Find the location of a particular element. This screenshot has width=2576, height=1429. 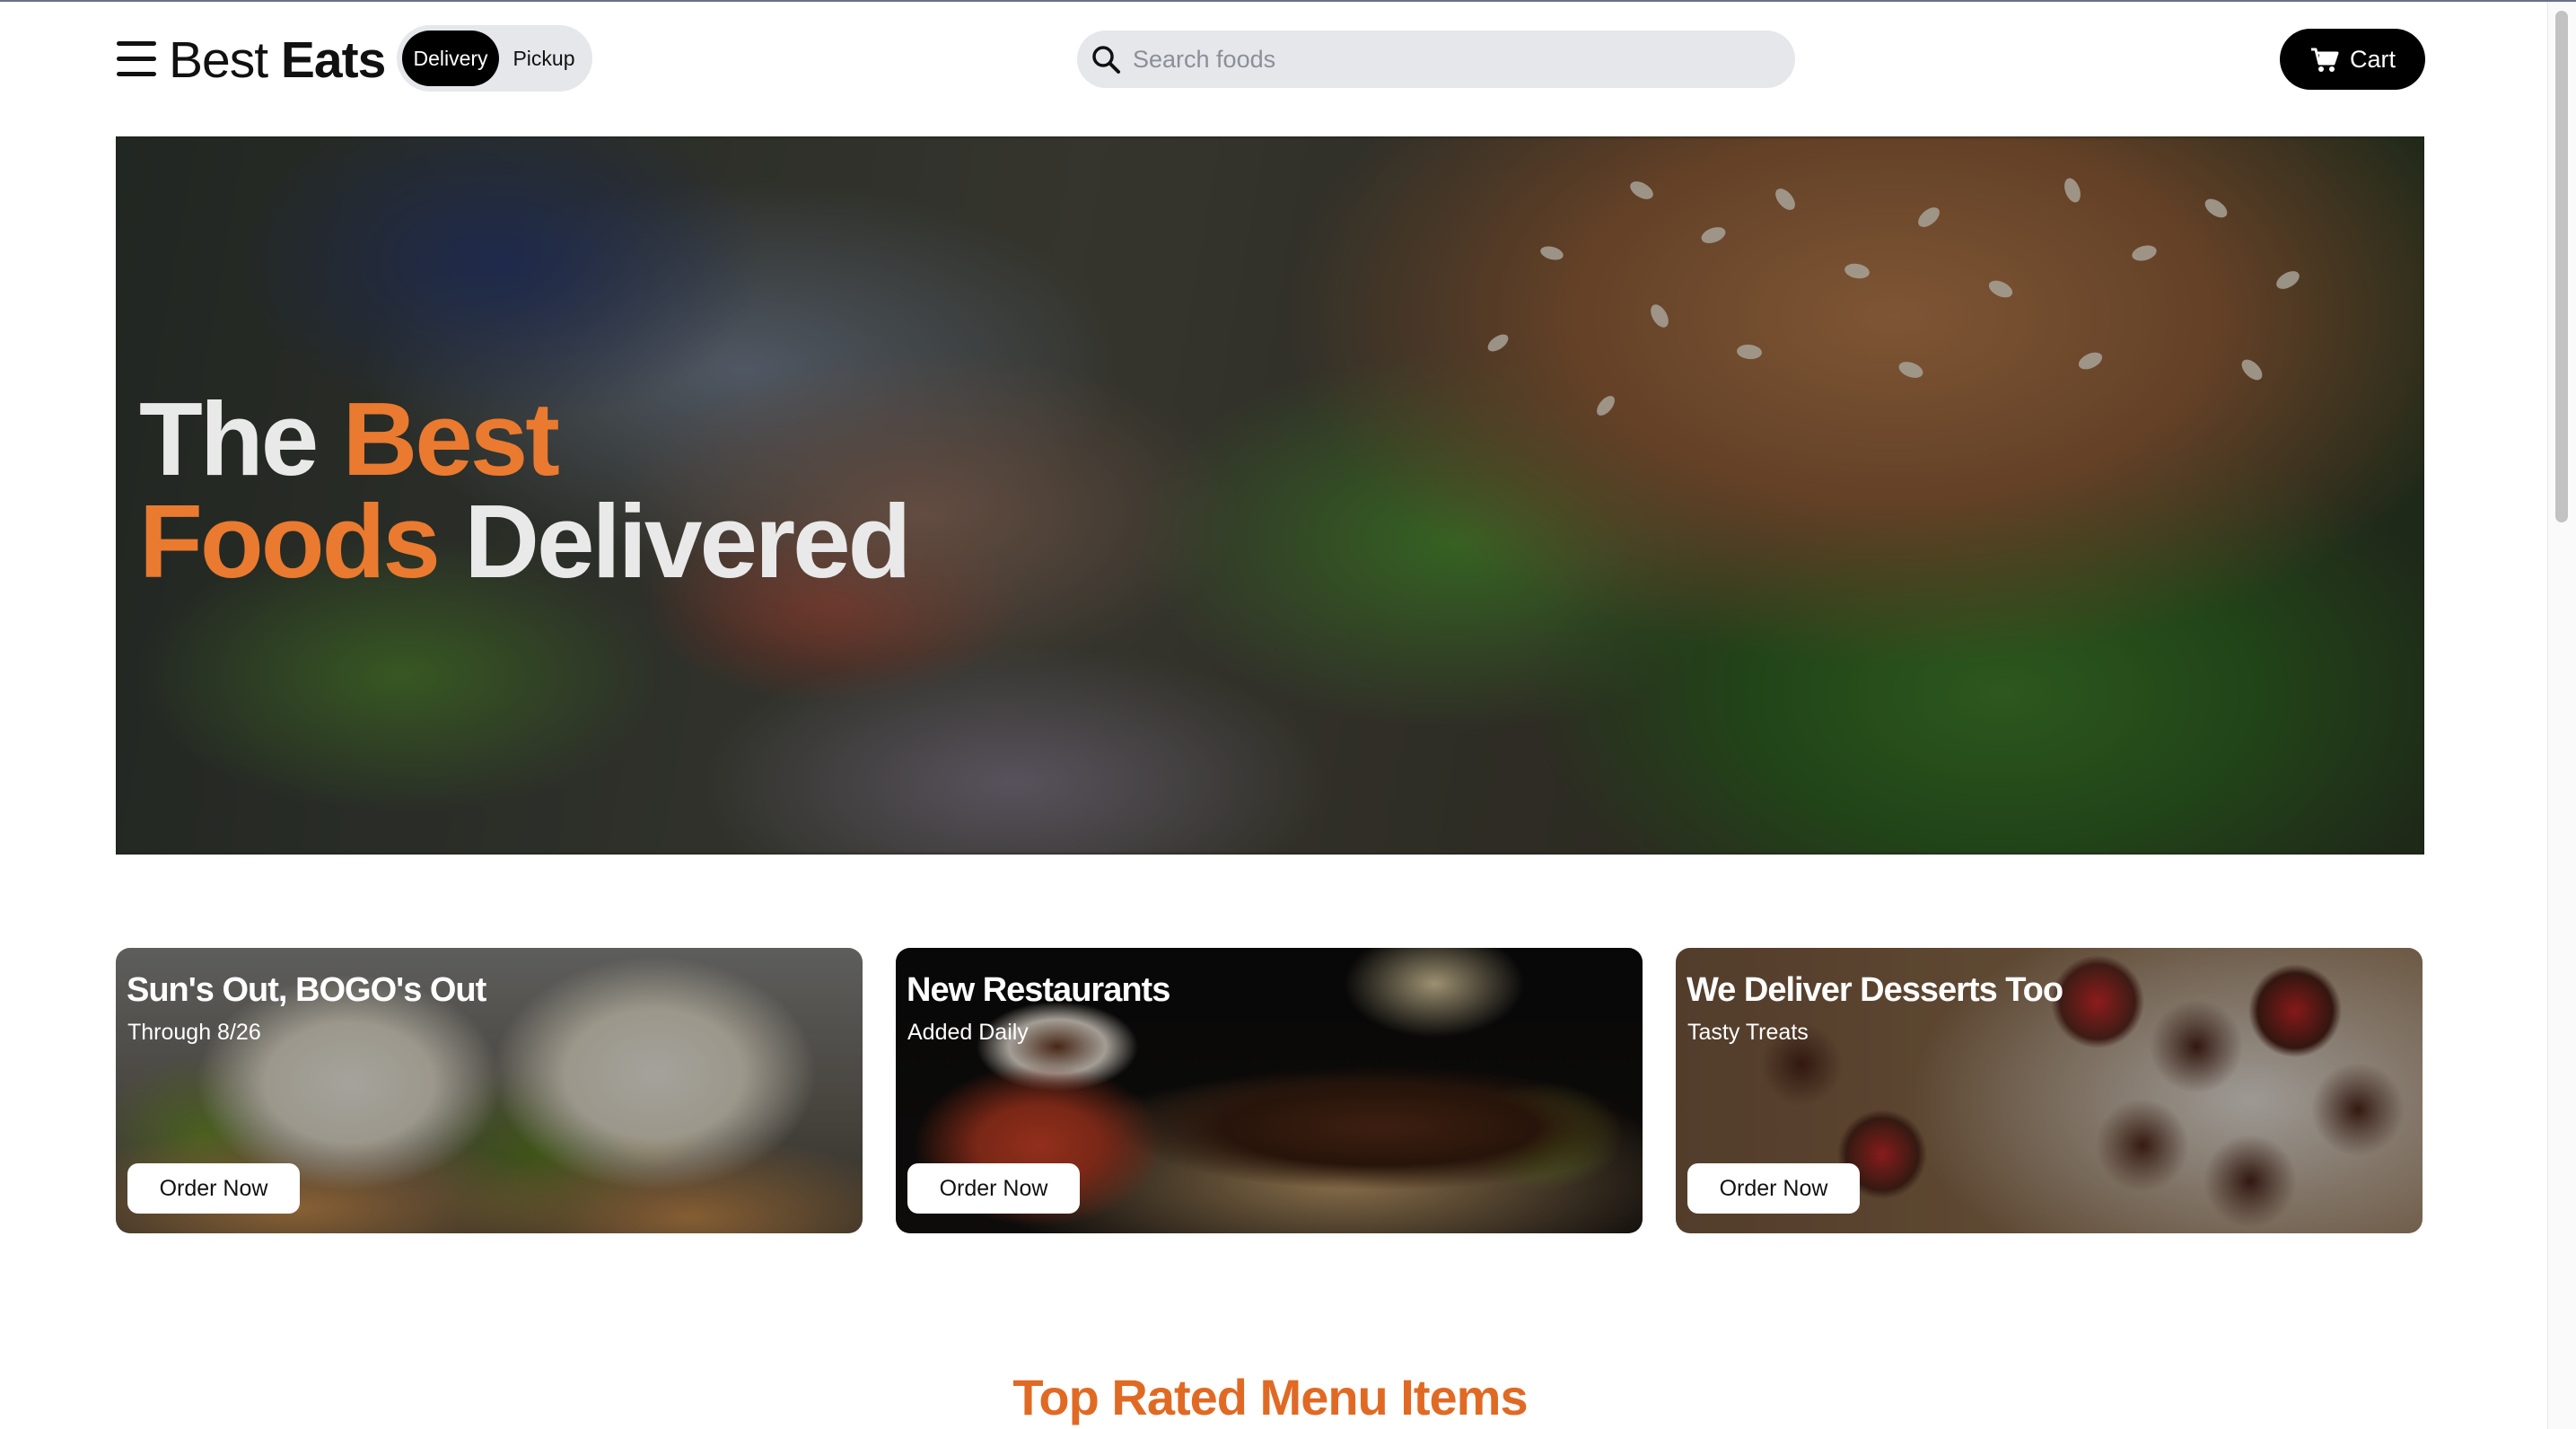

promo-subtitle: Added Daily is located at coordinates (968, 1032).